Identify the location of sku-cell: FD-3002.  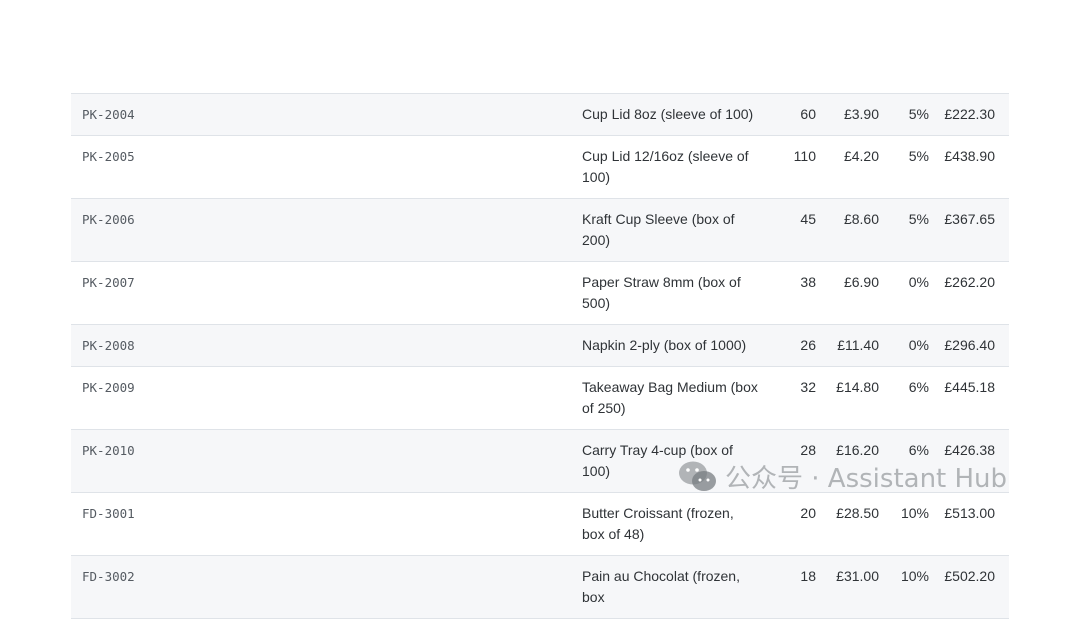
(108, 576).